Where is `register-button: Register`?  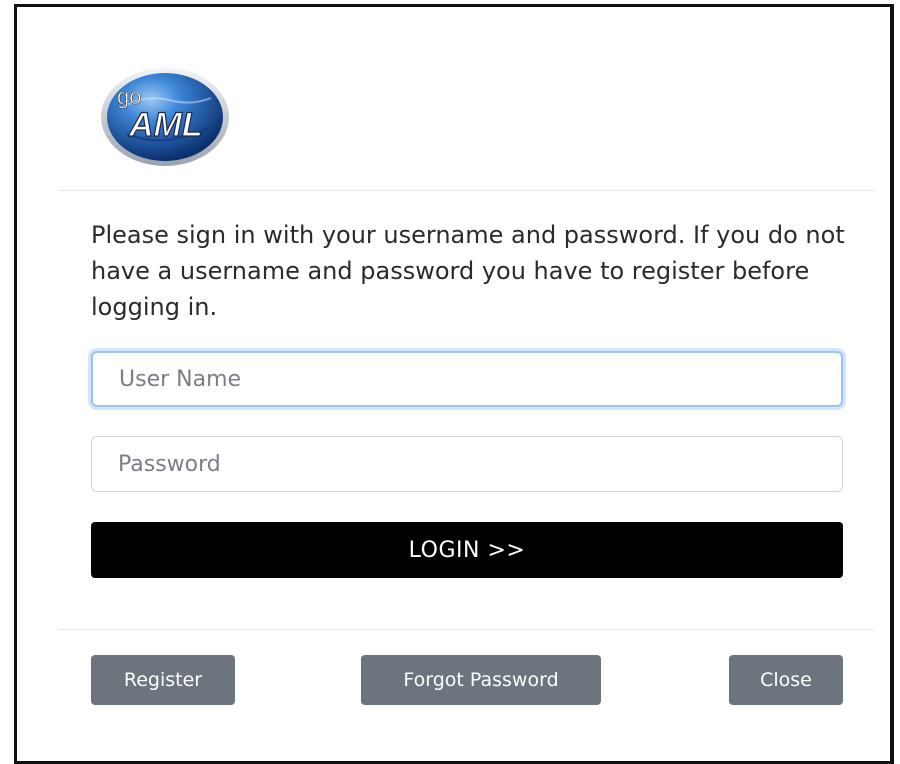 register-button: Register is located at coordinates (163, 680).